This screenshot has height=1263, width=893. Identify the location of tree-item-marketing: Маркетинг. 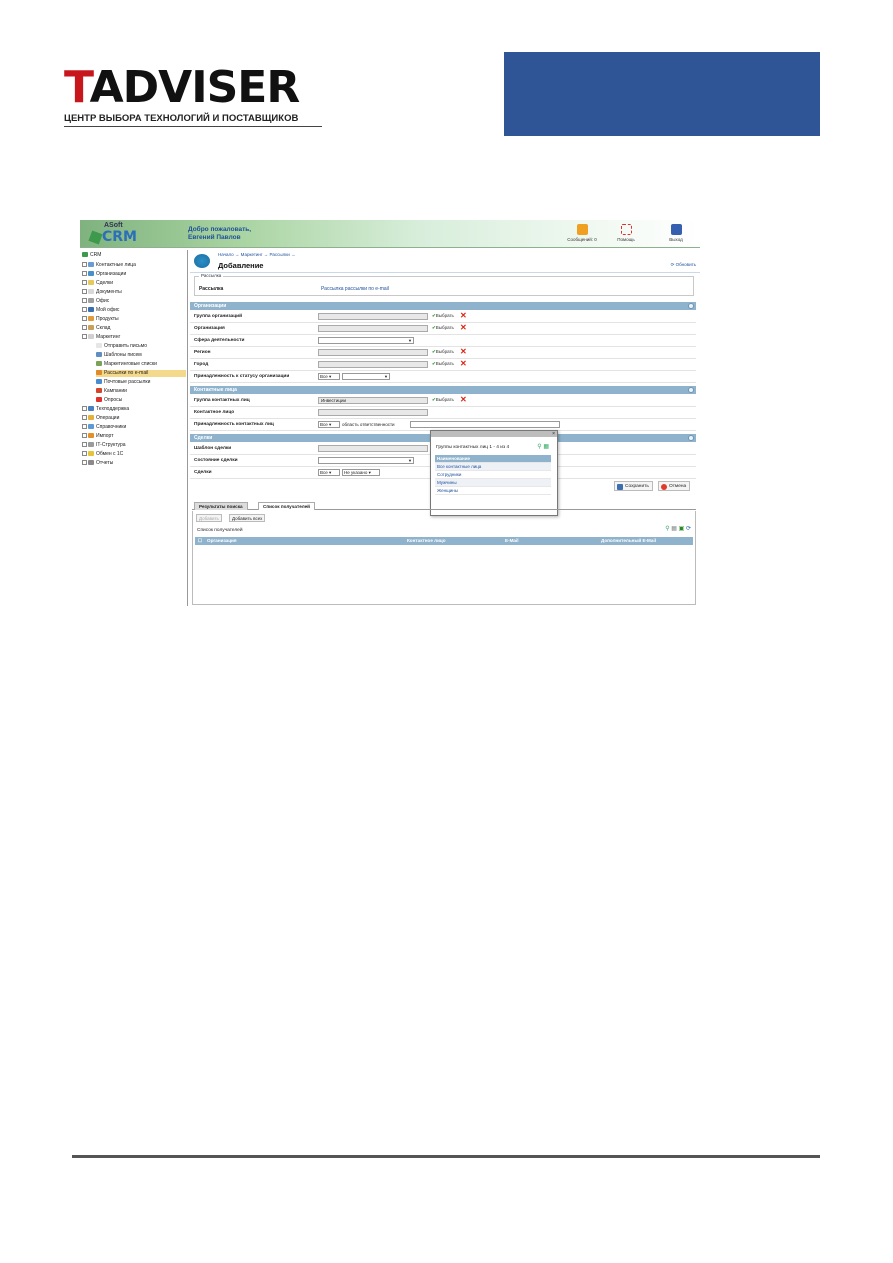
(101, 337).